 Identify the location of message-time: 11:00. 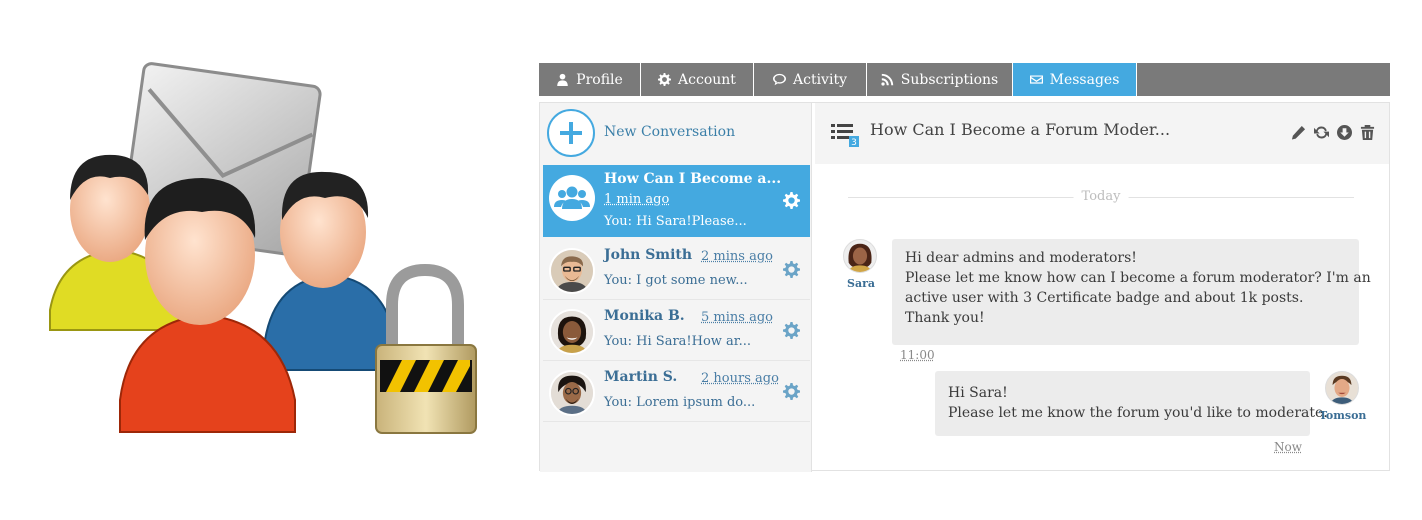
(917, 355).